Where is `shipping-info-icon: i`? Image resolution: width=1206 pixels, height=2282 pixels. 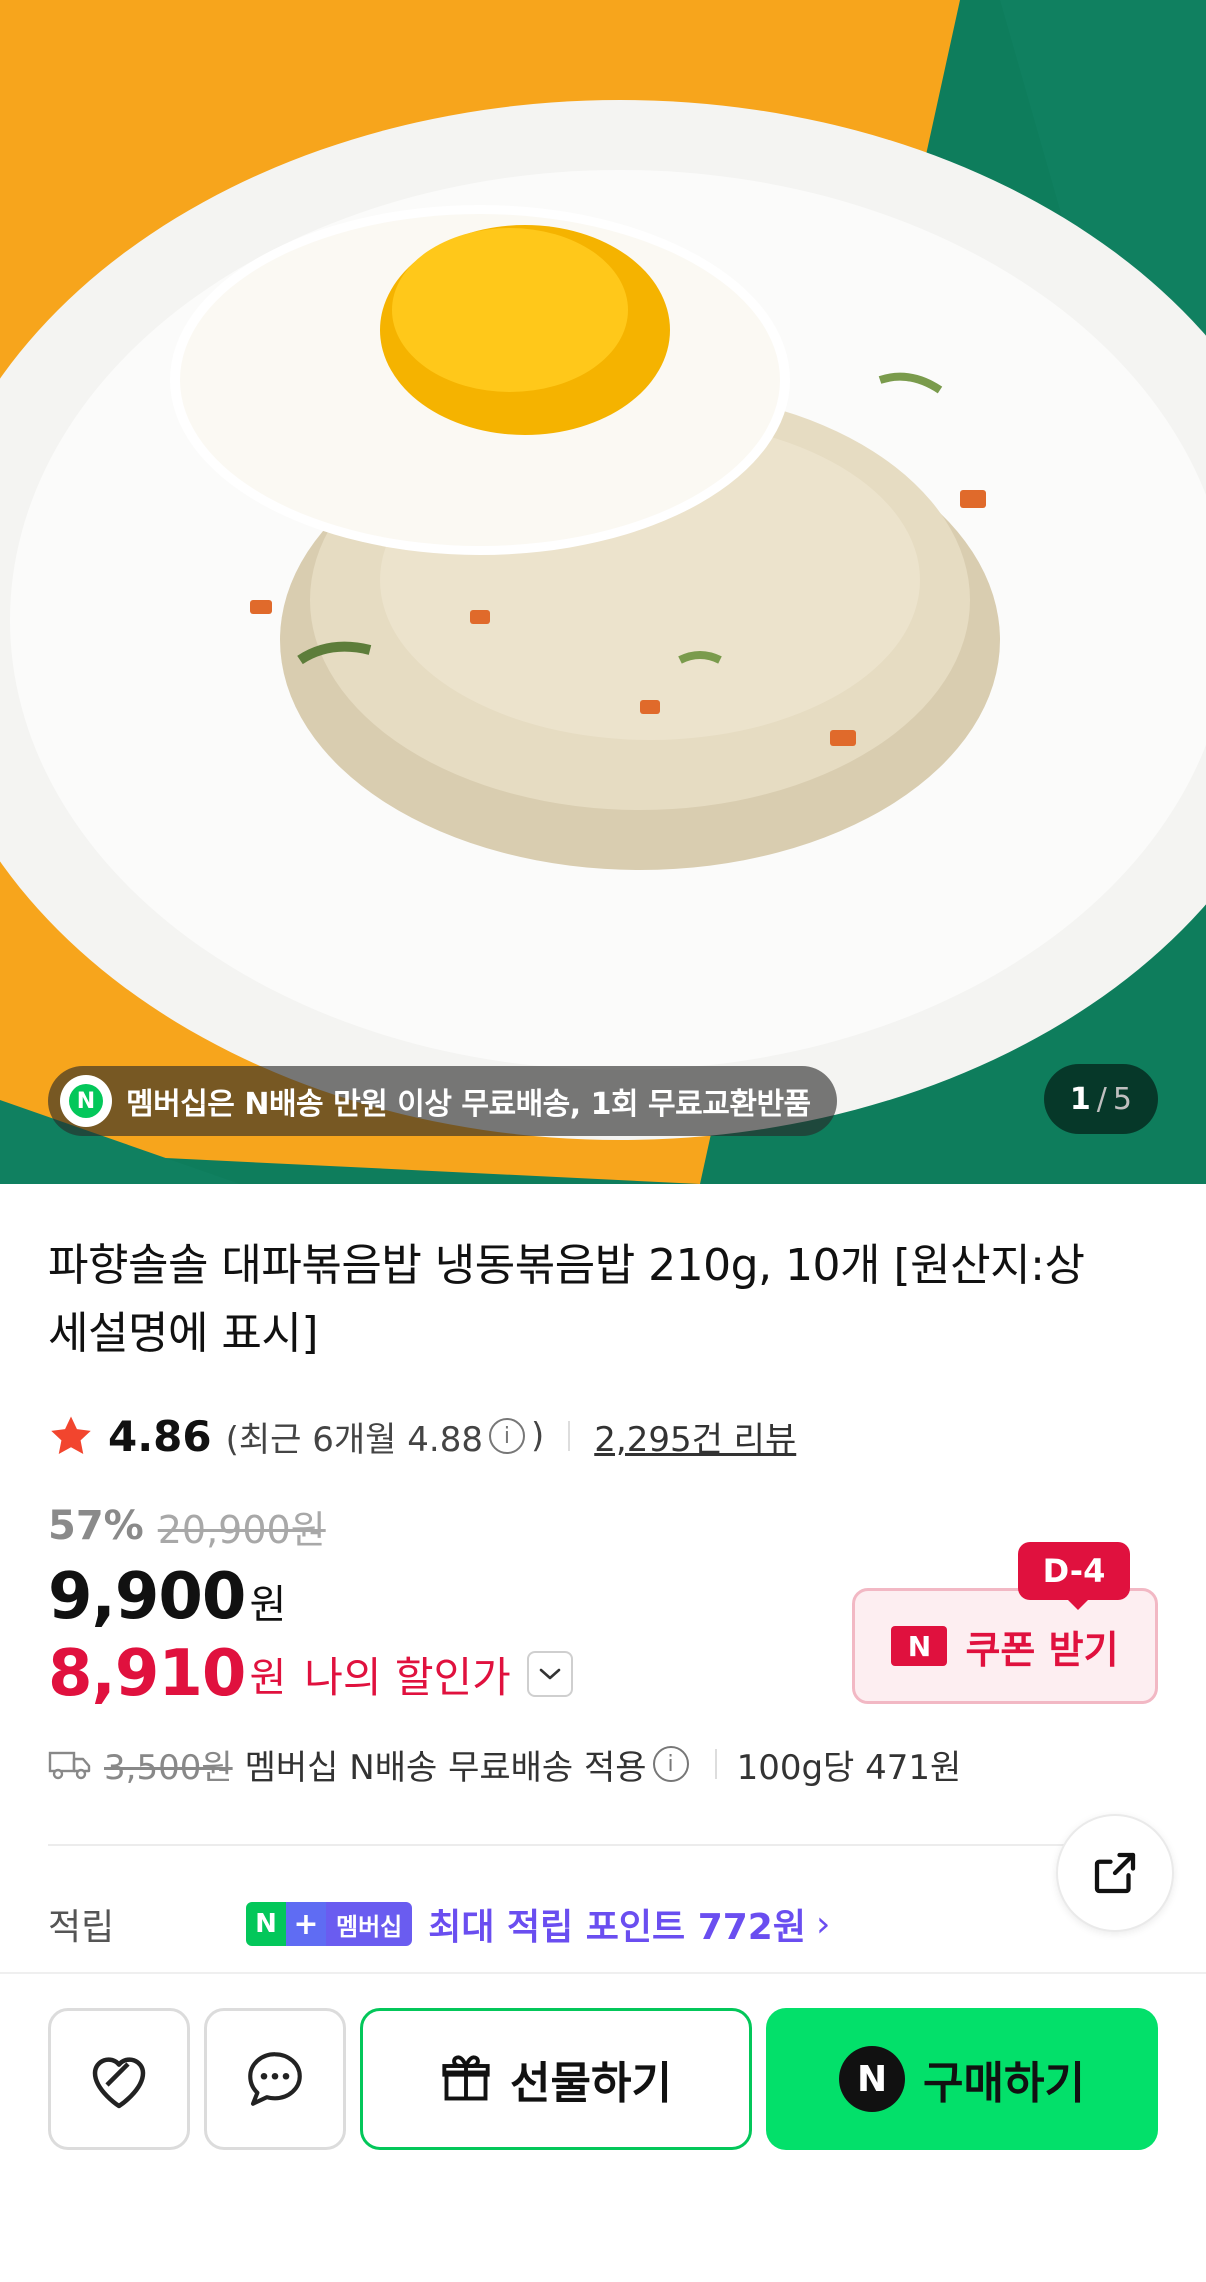
shipping-info-icon: i is located at coordinates (670, 1764).